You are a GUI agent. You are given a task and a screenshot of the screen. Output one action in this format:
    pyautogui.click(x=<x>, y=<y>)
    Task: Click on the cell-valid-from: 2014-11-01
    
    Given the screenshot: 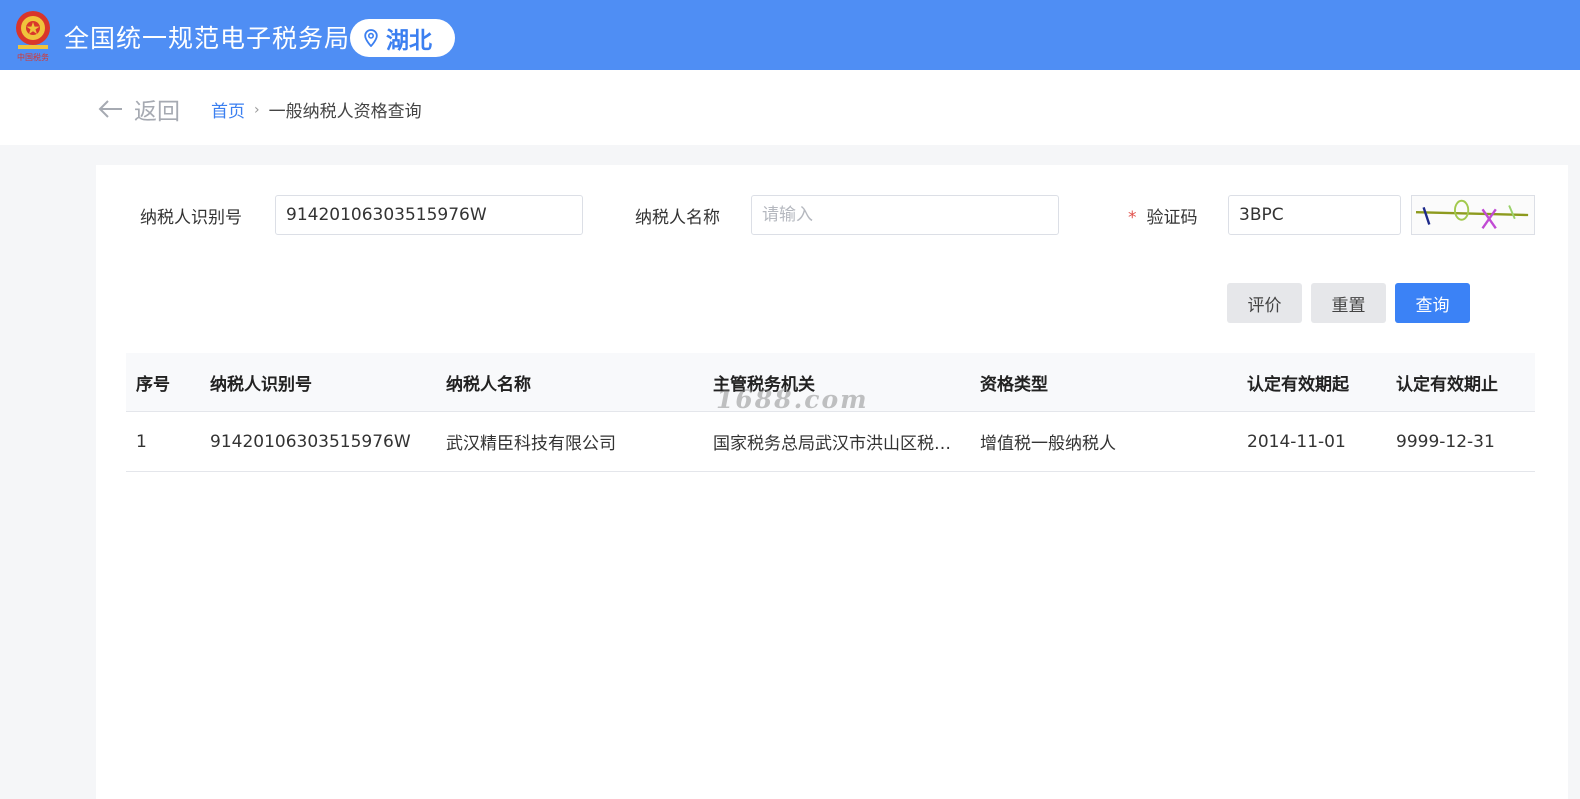 What is the action you would take?
    pyautogui.click(x=1296, y=441)
    